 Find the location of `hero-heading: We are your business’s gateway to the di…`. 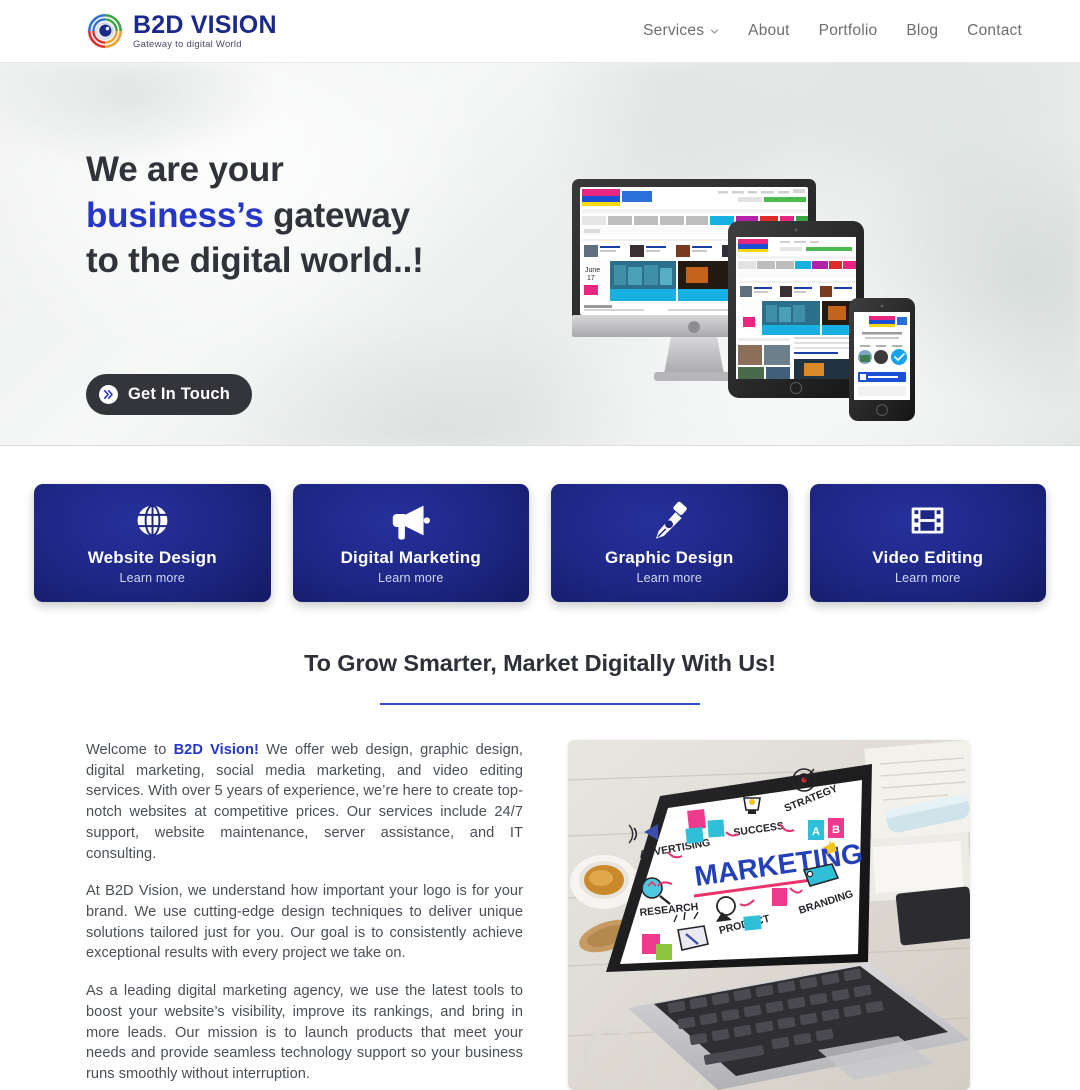

hero-heading: We are your business’s gateway to the di… is located at coordinates (255, 215).